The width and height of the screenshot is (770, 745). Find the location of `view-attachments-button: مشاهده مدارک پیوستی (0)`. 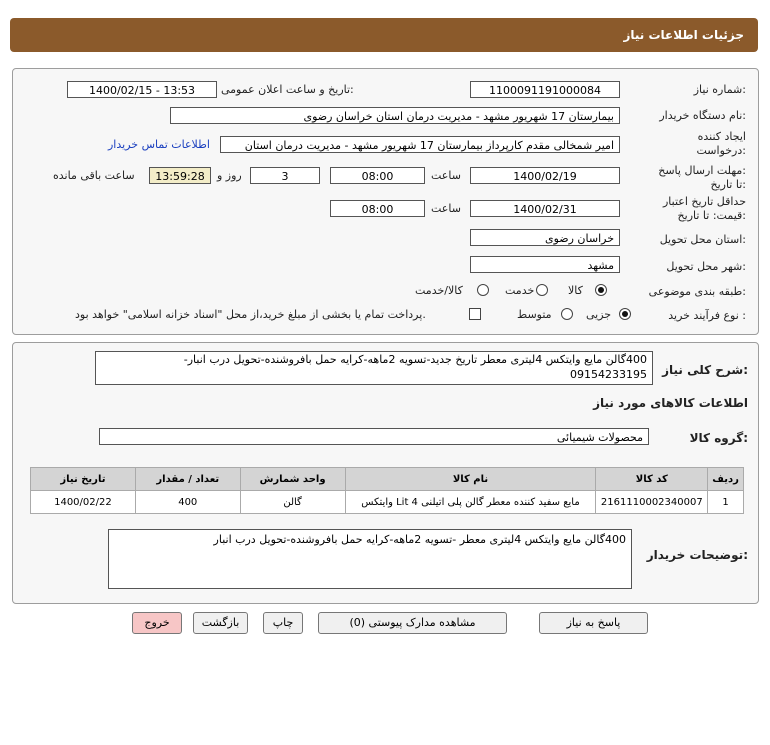

view-attachments-button: مشاهده مدارک پیوستی (0) is located at coordinates (412, 623).